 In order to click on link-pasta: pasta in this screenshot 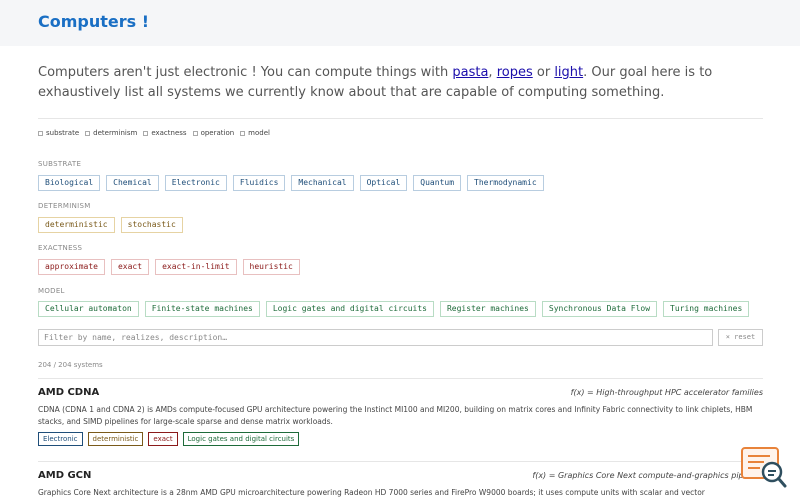, I will do `click(470, 72)`.